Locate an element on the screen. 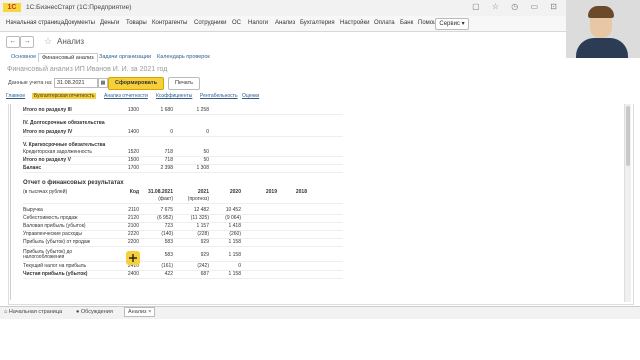 This screenshot has width=640, height=360. menu-item-taxes: Налоги is located at coordinates (258, 23).